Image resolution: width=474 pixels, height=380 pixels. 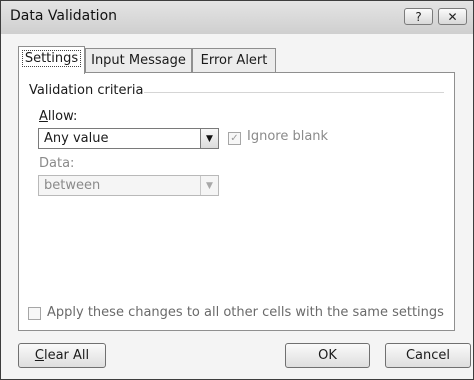 I want to click on tab-input-message-label: Input Message, so click(x=138, y=60).